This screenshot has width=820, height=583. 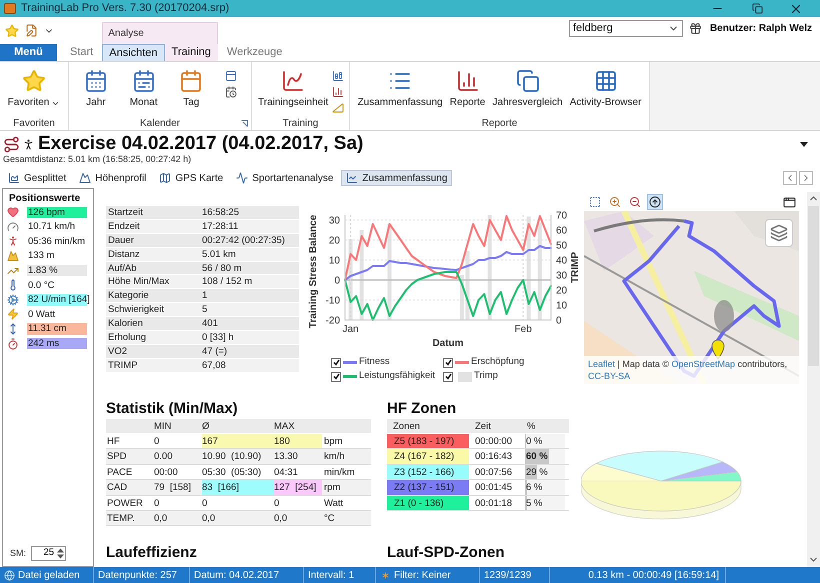 What do you see at coordinates (222, 268) in the screenshot?
I see `table-cell-text: 56 / 80 m` at bounding box center [222, 268].